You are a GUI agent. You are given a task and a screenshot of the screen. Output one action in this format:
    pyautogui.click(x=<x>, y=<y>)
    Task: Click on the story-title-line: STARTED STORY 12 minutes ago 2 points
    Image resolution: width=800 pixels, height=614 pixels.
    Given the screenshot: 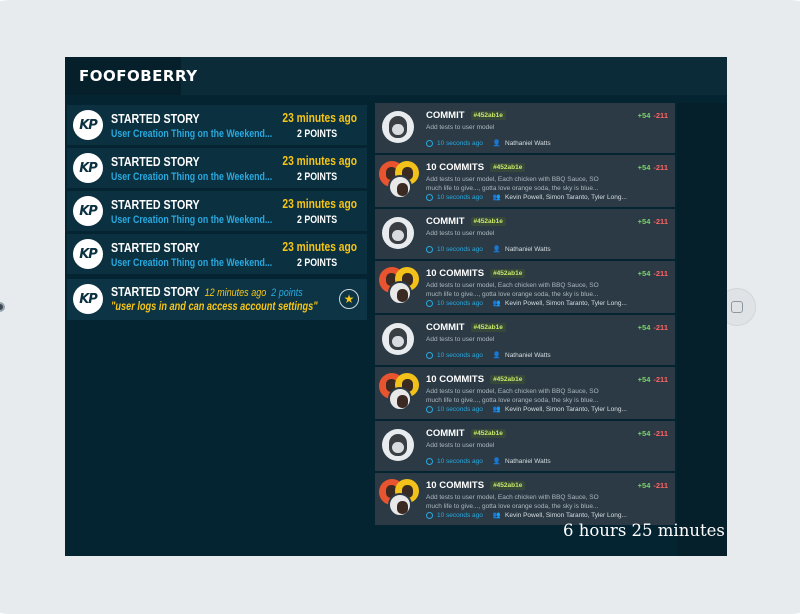 What is the action you would take?
    pyautogui.click(x=207, y=291)
    